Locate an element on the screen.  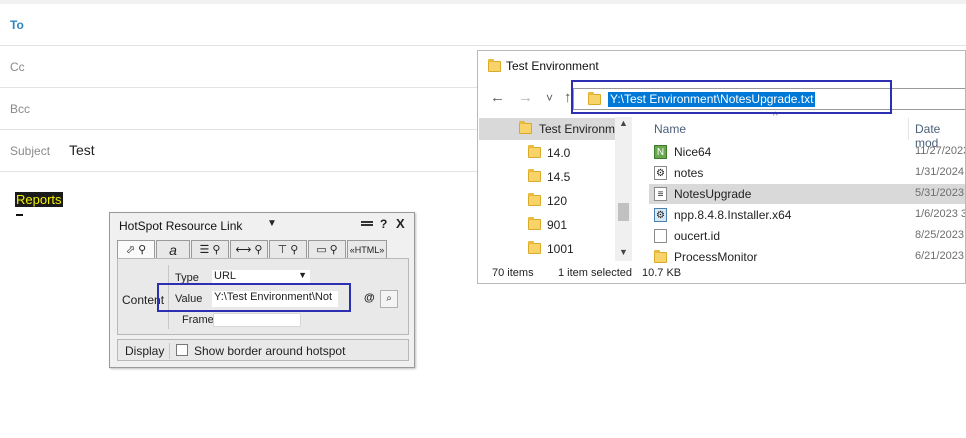
body-hotspot-text: Reports is located at coordinates (39, 199).